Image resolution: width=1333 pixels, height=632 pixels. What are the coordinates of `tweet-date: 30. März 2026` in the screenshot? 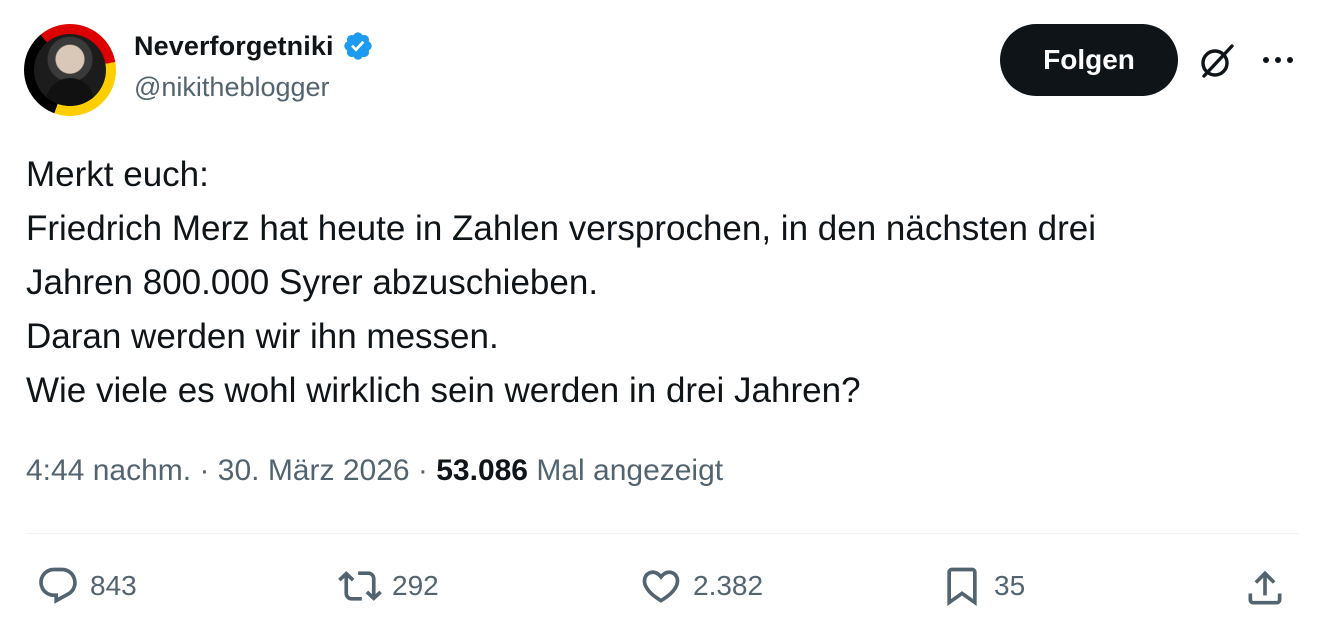 It's located at (314, 470).